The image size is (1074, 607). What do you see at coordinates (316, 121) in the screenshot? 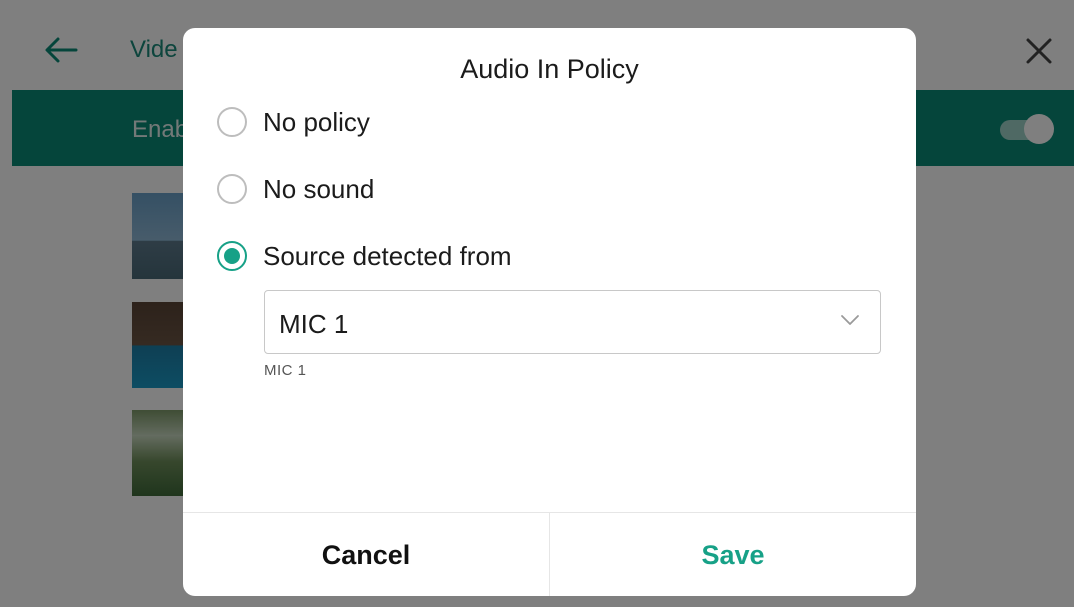
I see `option-label: No policy` at bounding box center [316, 121].